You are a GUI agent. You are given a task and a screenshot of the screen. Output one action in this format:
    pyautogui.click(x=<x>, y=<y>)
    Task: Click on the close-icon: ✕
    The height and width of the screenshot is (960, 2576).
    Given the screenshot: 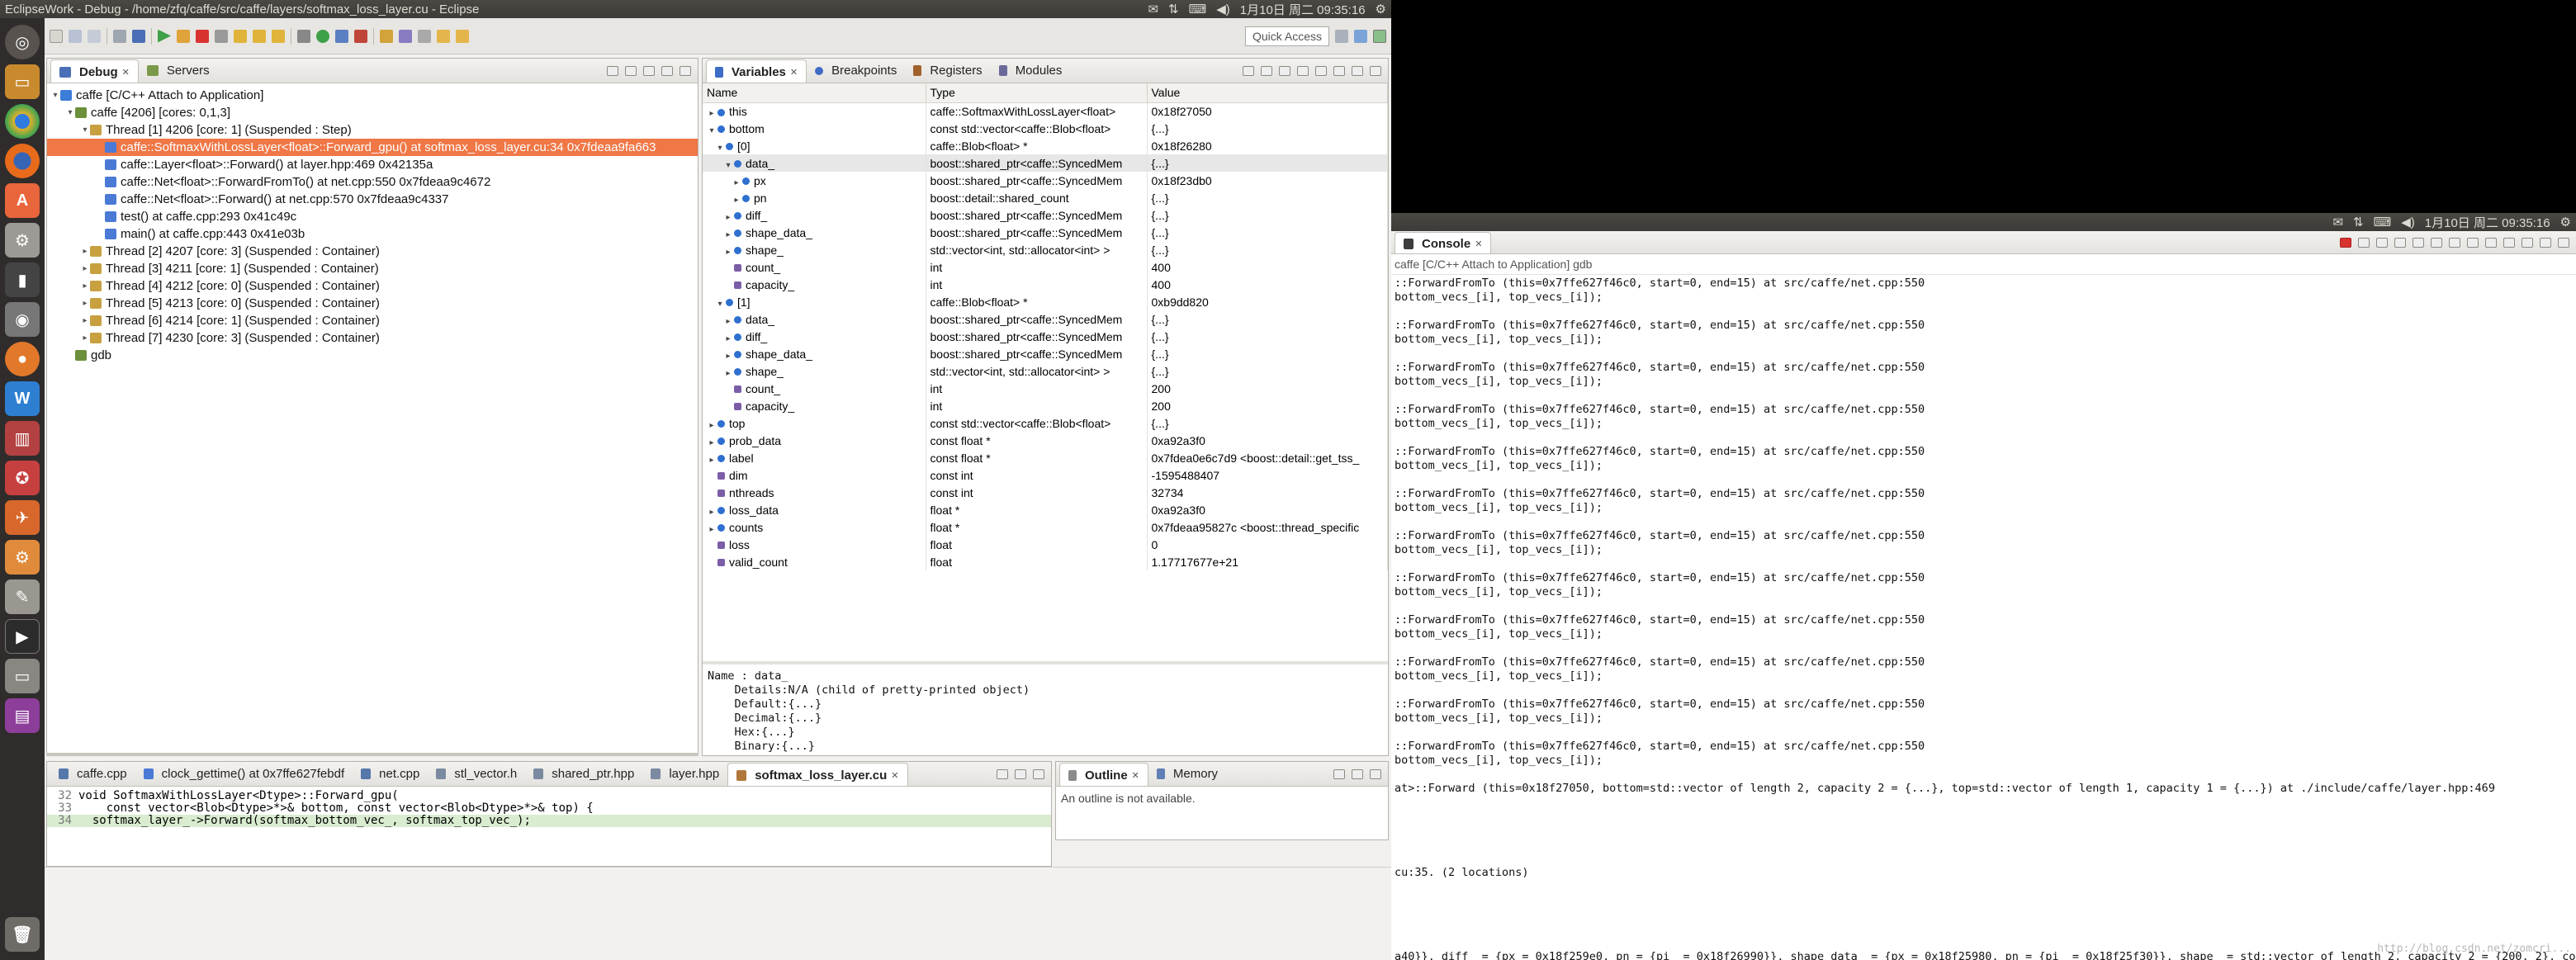 What is the action you would take?
    pyautogui.click(x=1478, y=244)
    